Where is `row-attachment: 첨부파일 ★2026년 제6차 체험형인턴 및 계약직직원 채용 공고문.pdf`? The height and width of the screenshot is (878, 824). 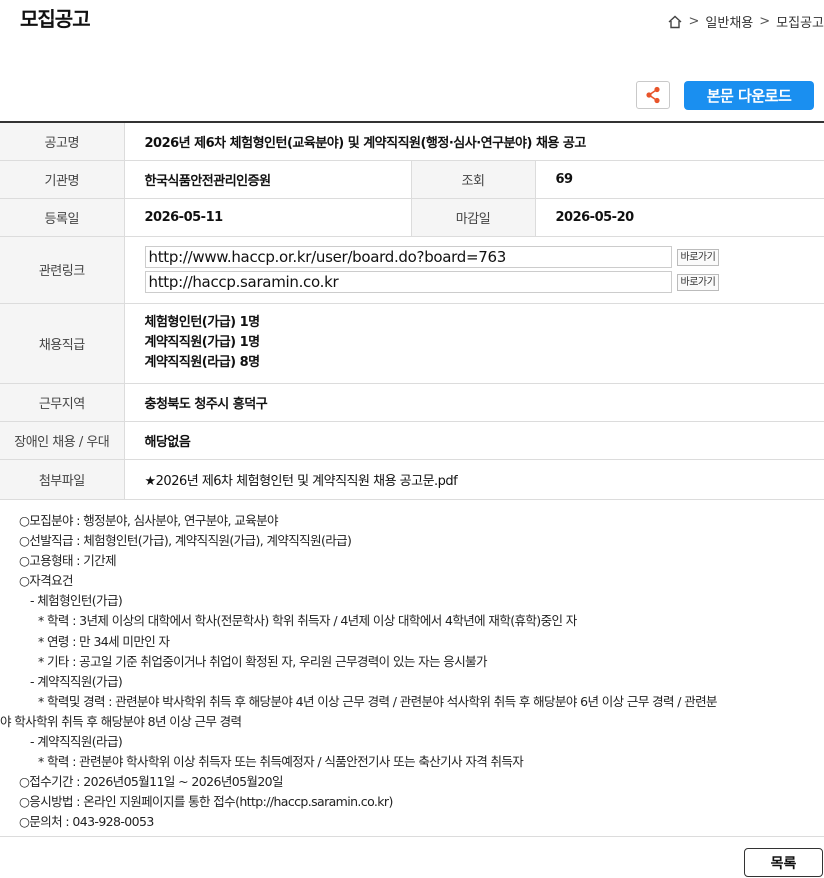
row-attachment: 첨부파일 ★2026년 제6차 체험형인턴 및 계약직직원 채용 공고문.pdf is located at coordinates (412, 479).